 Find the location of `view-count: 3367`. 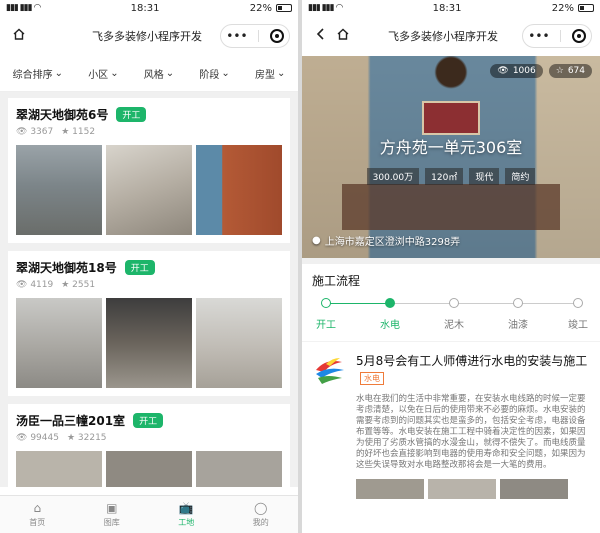

view-count: 3367 is located at coordinates (42, 132).